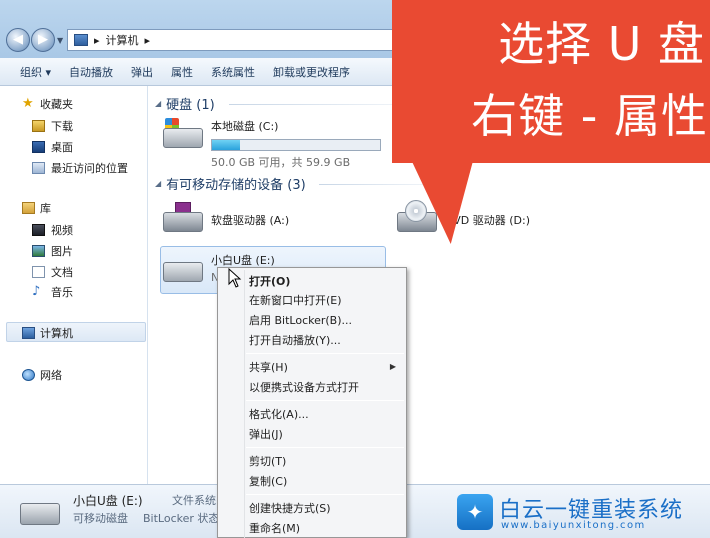 This screenshot has width=710, height=538. Describe the element at coordinates (62, 292) in the screenshot. I see `sidebar-item-label: 音乐` at that location.